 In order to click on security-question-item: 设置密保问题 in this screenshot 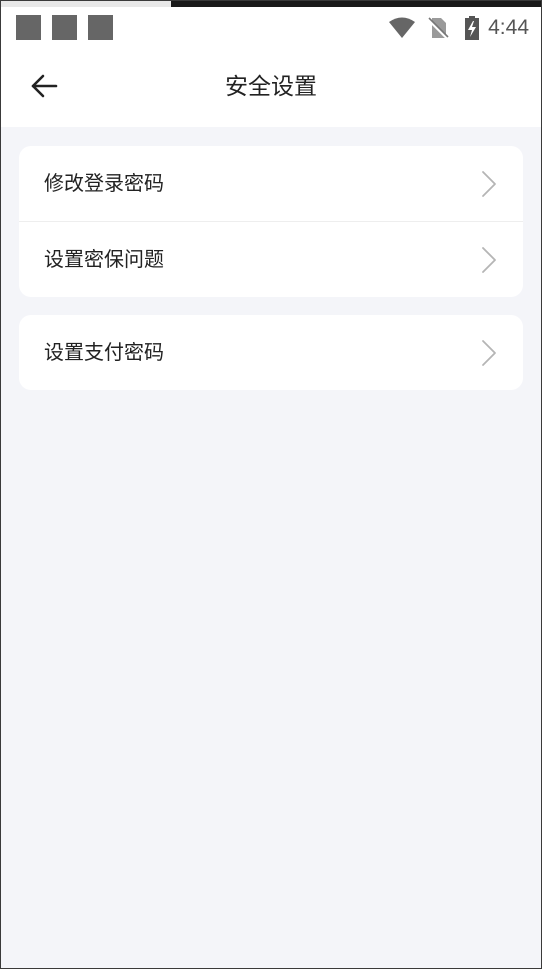, I will do `click(271, 259)`.